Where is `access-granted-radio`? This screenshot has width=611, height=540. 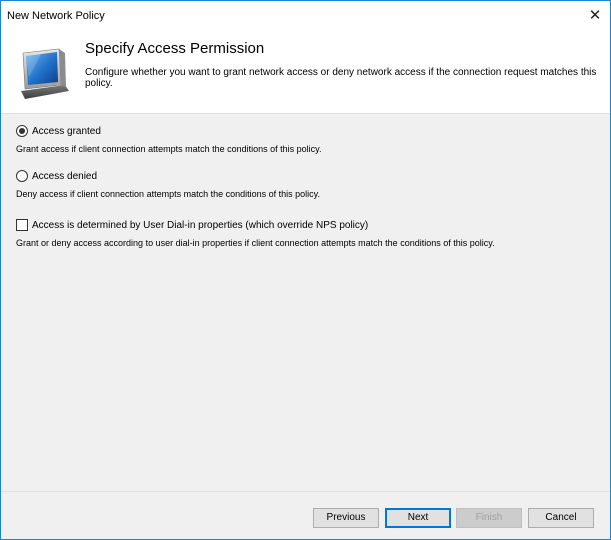 access-granted-radio is located at coordinates (22, 131).